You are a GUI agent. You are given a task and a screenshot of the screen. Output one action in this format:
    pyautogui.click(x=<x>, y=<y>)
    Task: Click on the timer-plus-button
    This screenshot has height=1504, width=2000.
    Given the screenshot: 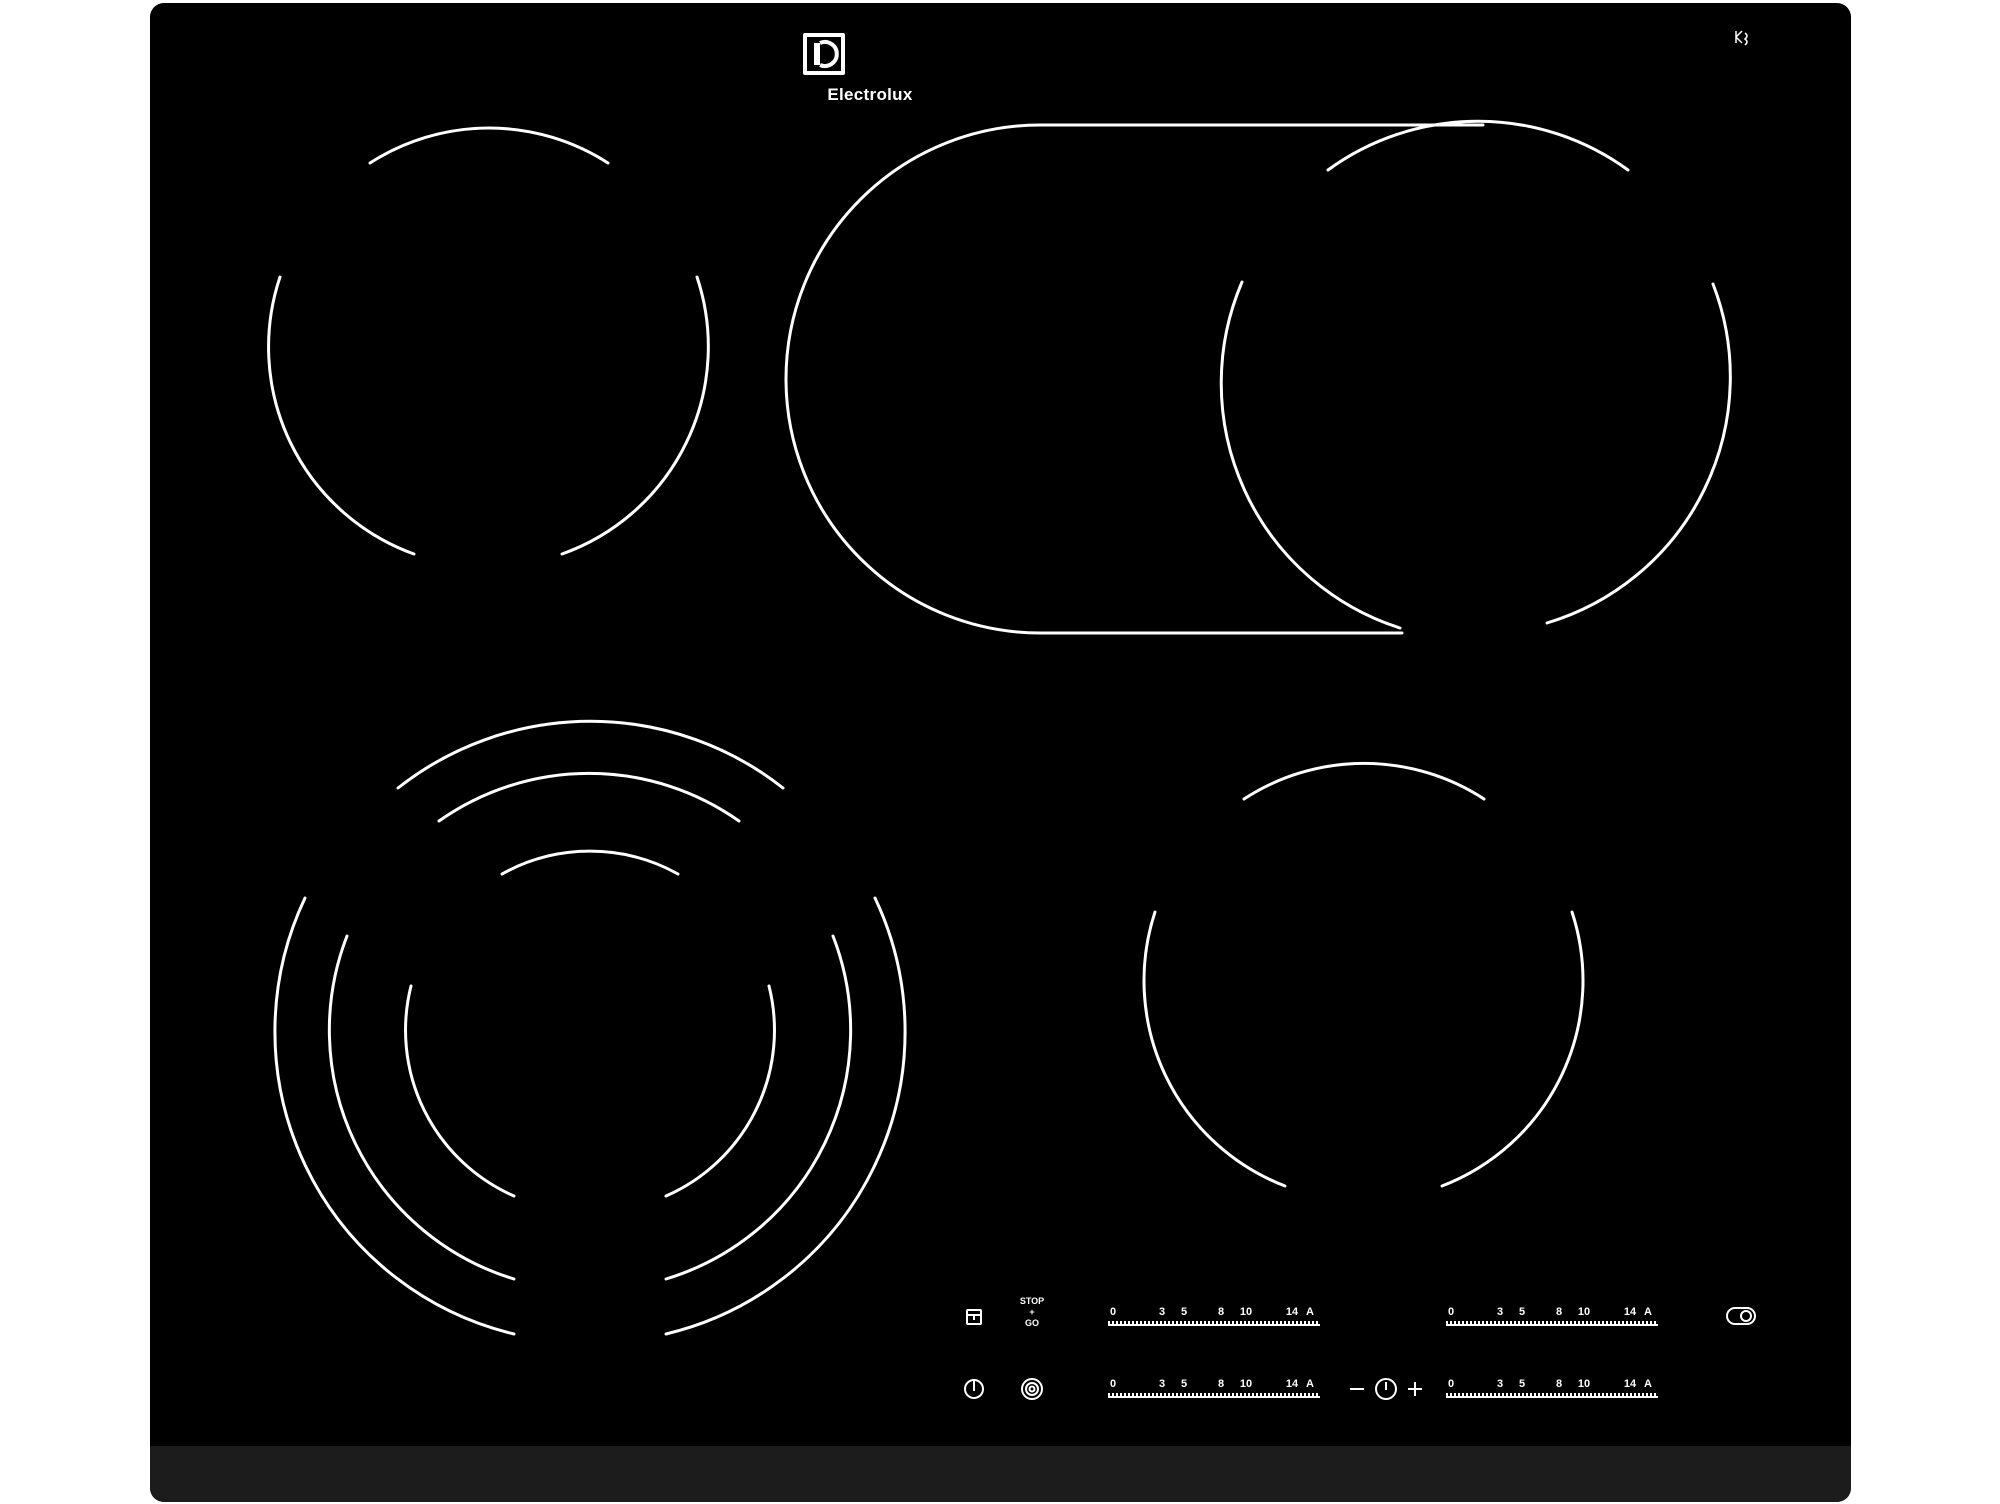 What is the action you would take?
    pyautogui.click(x=1415, y=1389)
    